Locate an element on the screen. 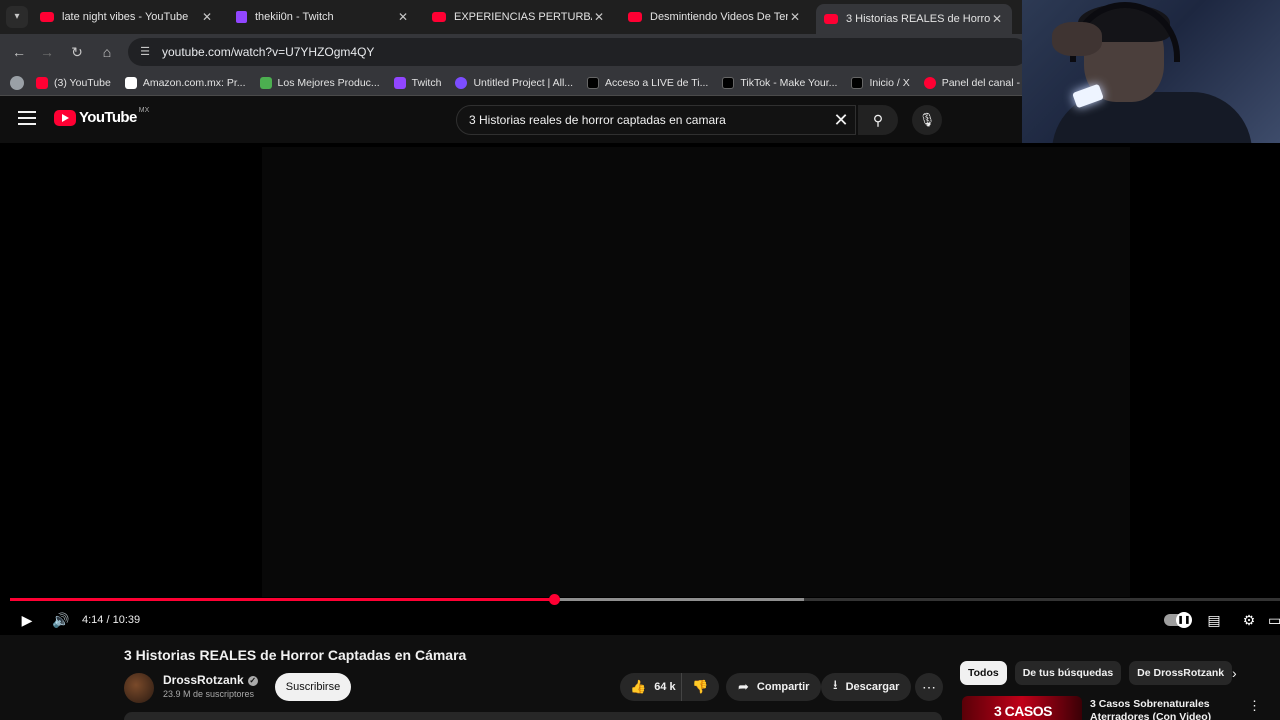 This screenshot has height=720, width=1280. related-filter-chips: Todos De tus búsquedas De DrossRotzank is located at coordinates (1100, 673).